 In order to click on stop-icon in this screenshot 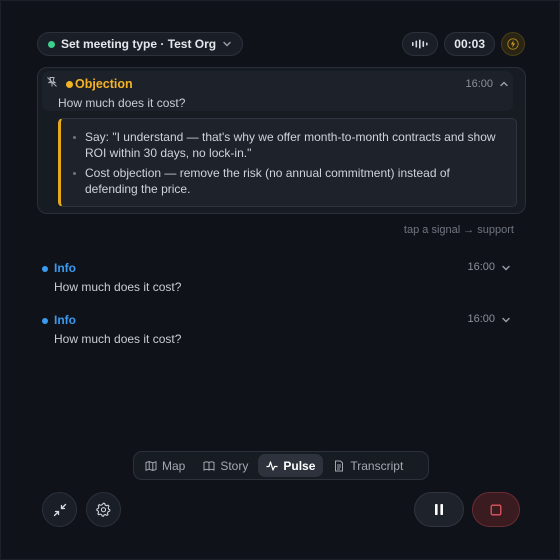, I will do `click(496, 509)`.